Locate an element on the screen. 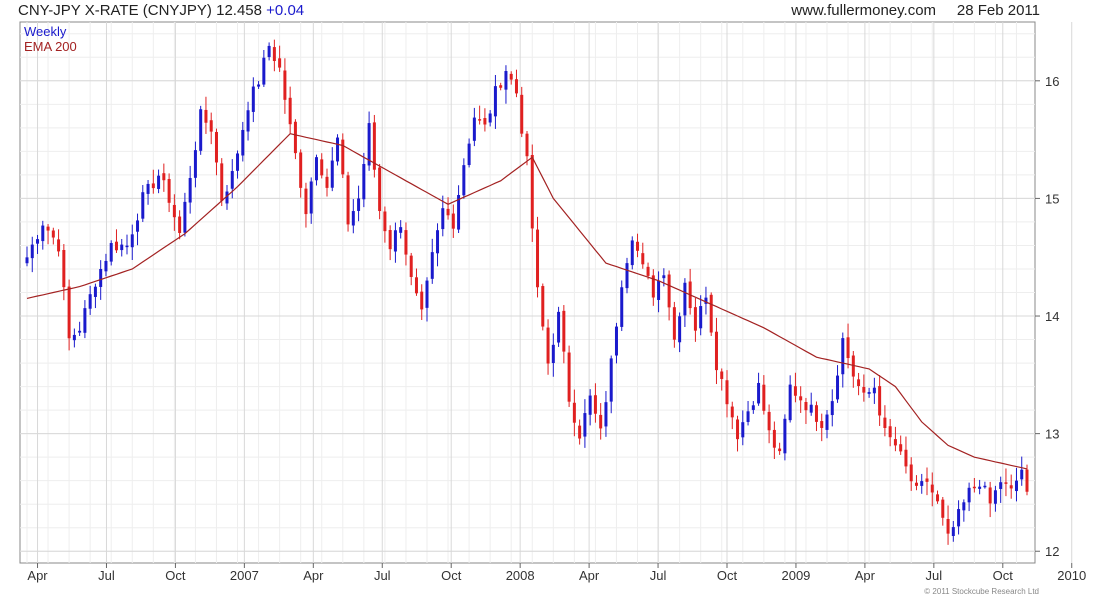 The width and height of the screenshot is (1100, 600). y-tick-label: 14 is located at coordinates (1052, 316).